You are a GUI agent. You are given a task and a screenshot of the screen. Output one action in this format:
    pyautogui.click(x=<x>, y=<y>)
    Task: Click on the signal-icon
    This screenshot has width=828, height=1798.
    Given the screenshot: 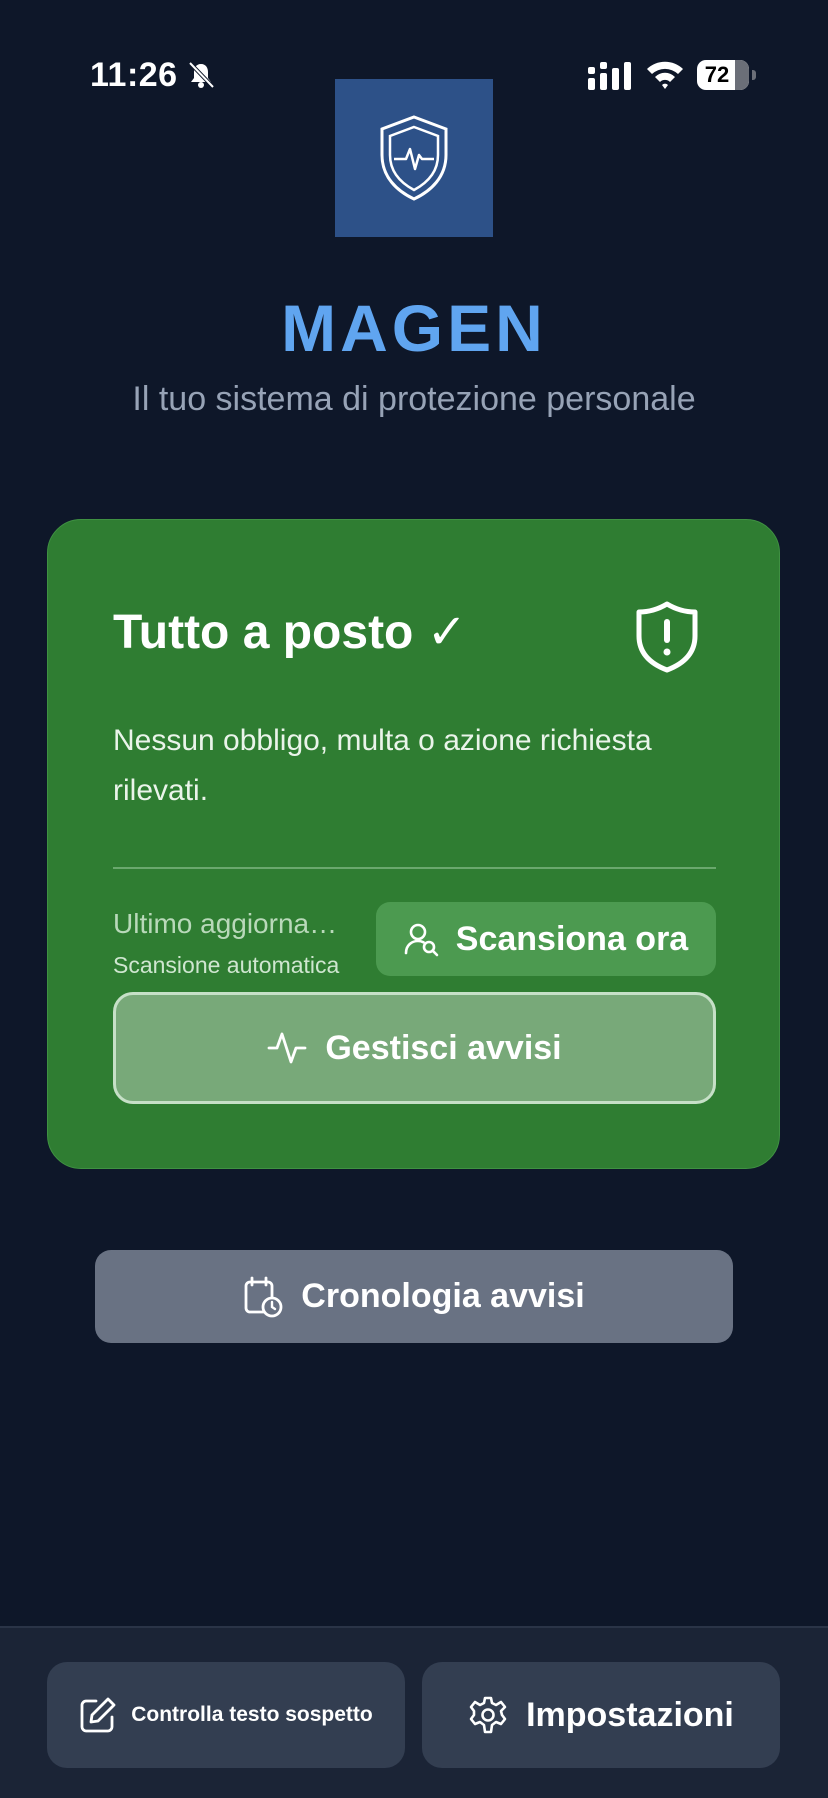 What is the action you would take?
    pyautogui.click(x=609, y=76)
    